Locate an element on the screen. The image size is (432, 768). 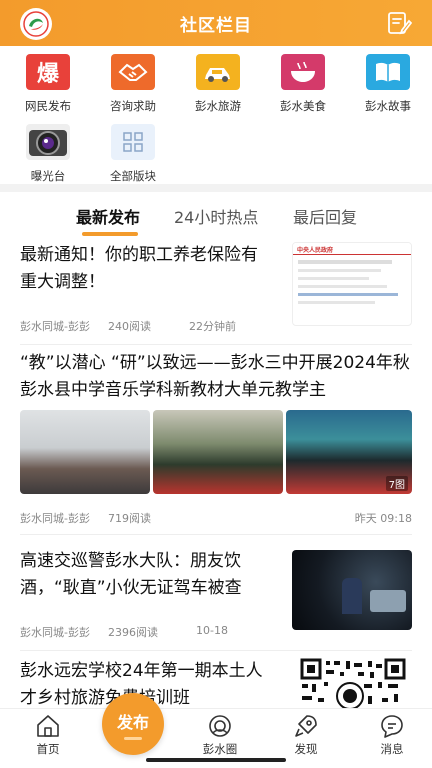
post-time: 昨天 09:18 is located at coordinates (383, 518).